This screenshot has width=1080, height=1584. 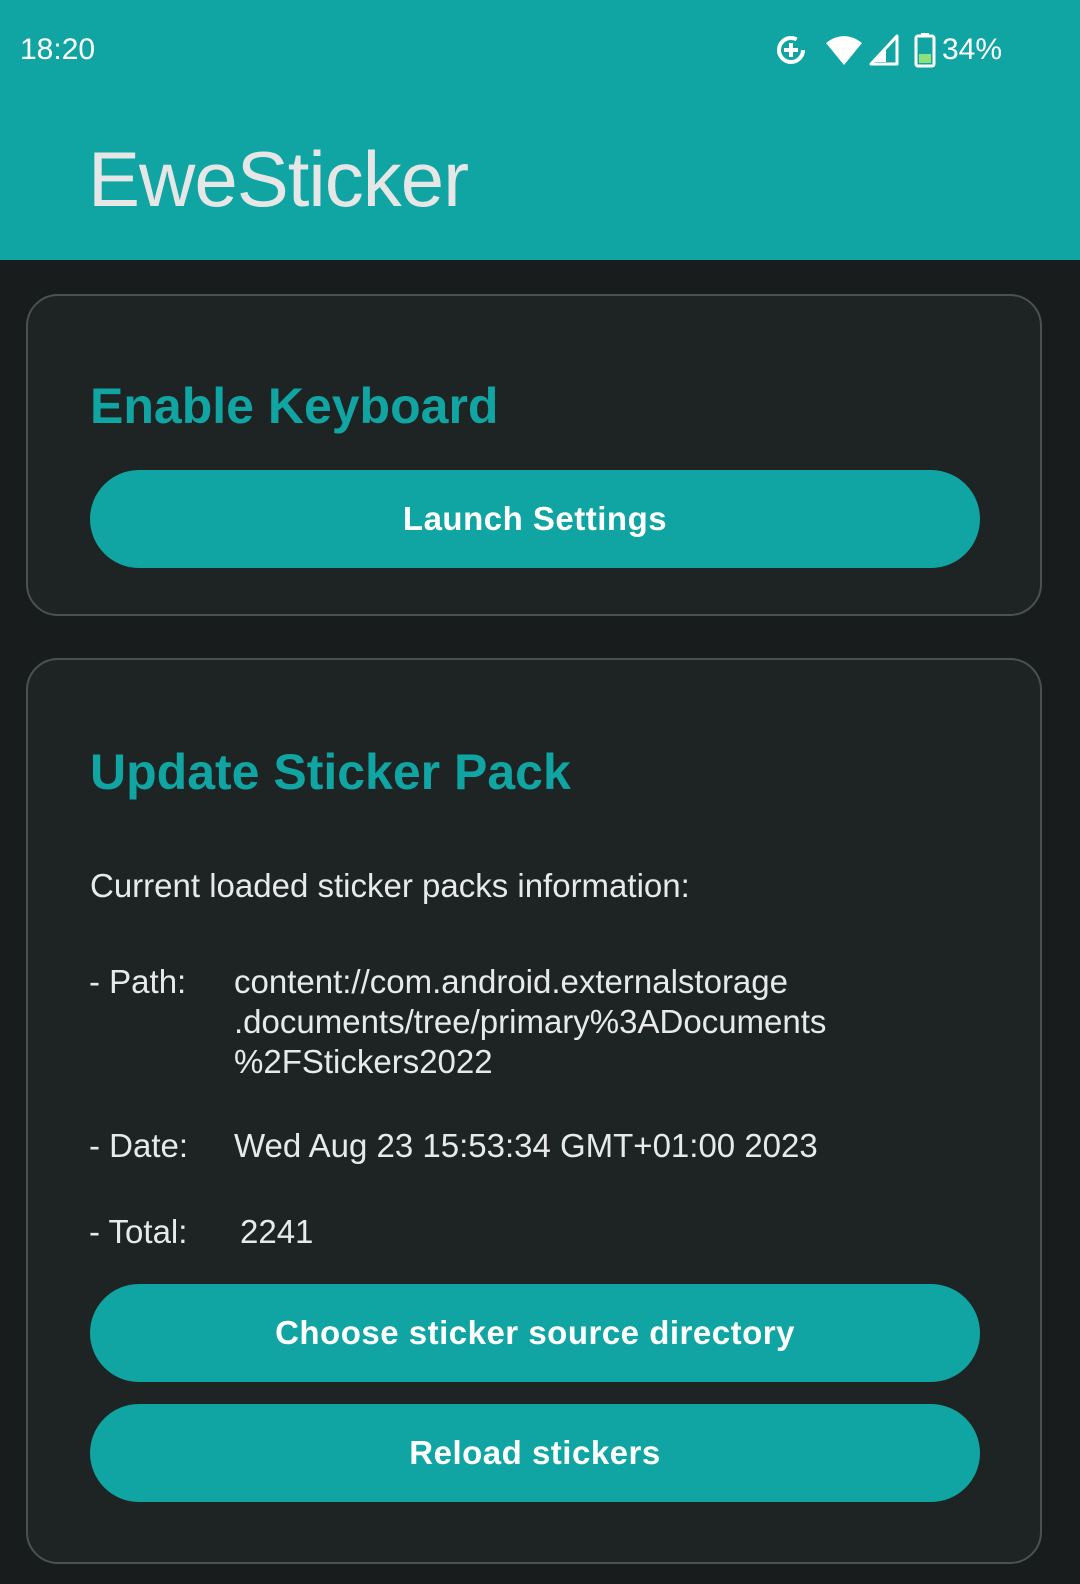 What do you see at coordinates (58, 49) in the screenshot?
I see `status-time: 18:20` at bounding box center [58, 49].